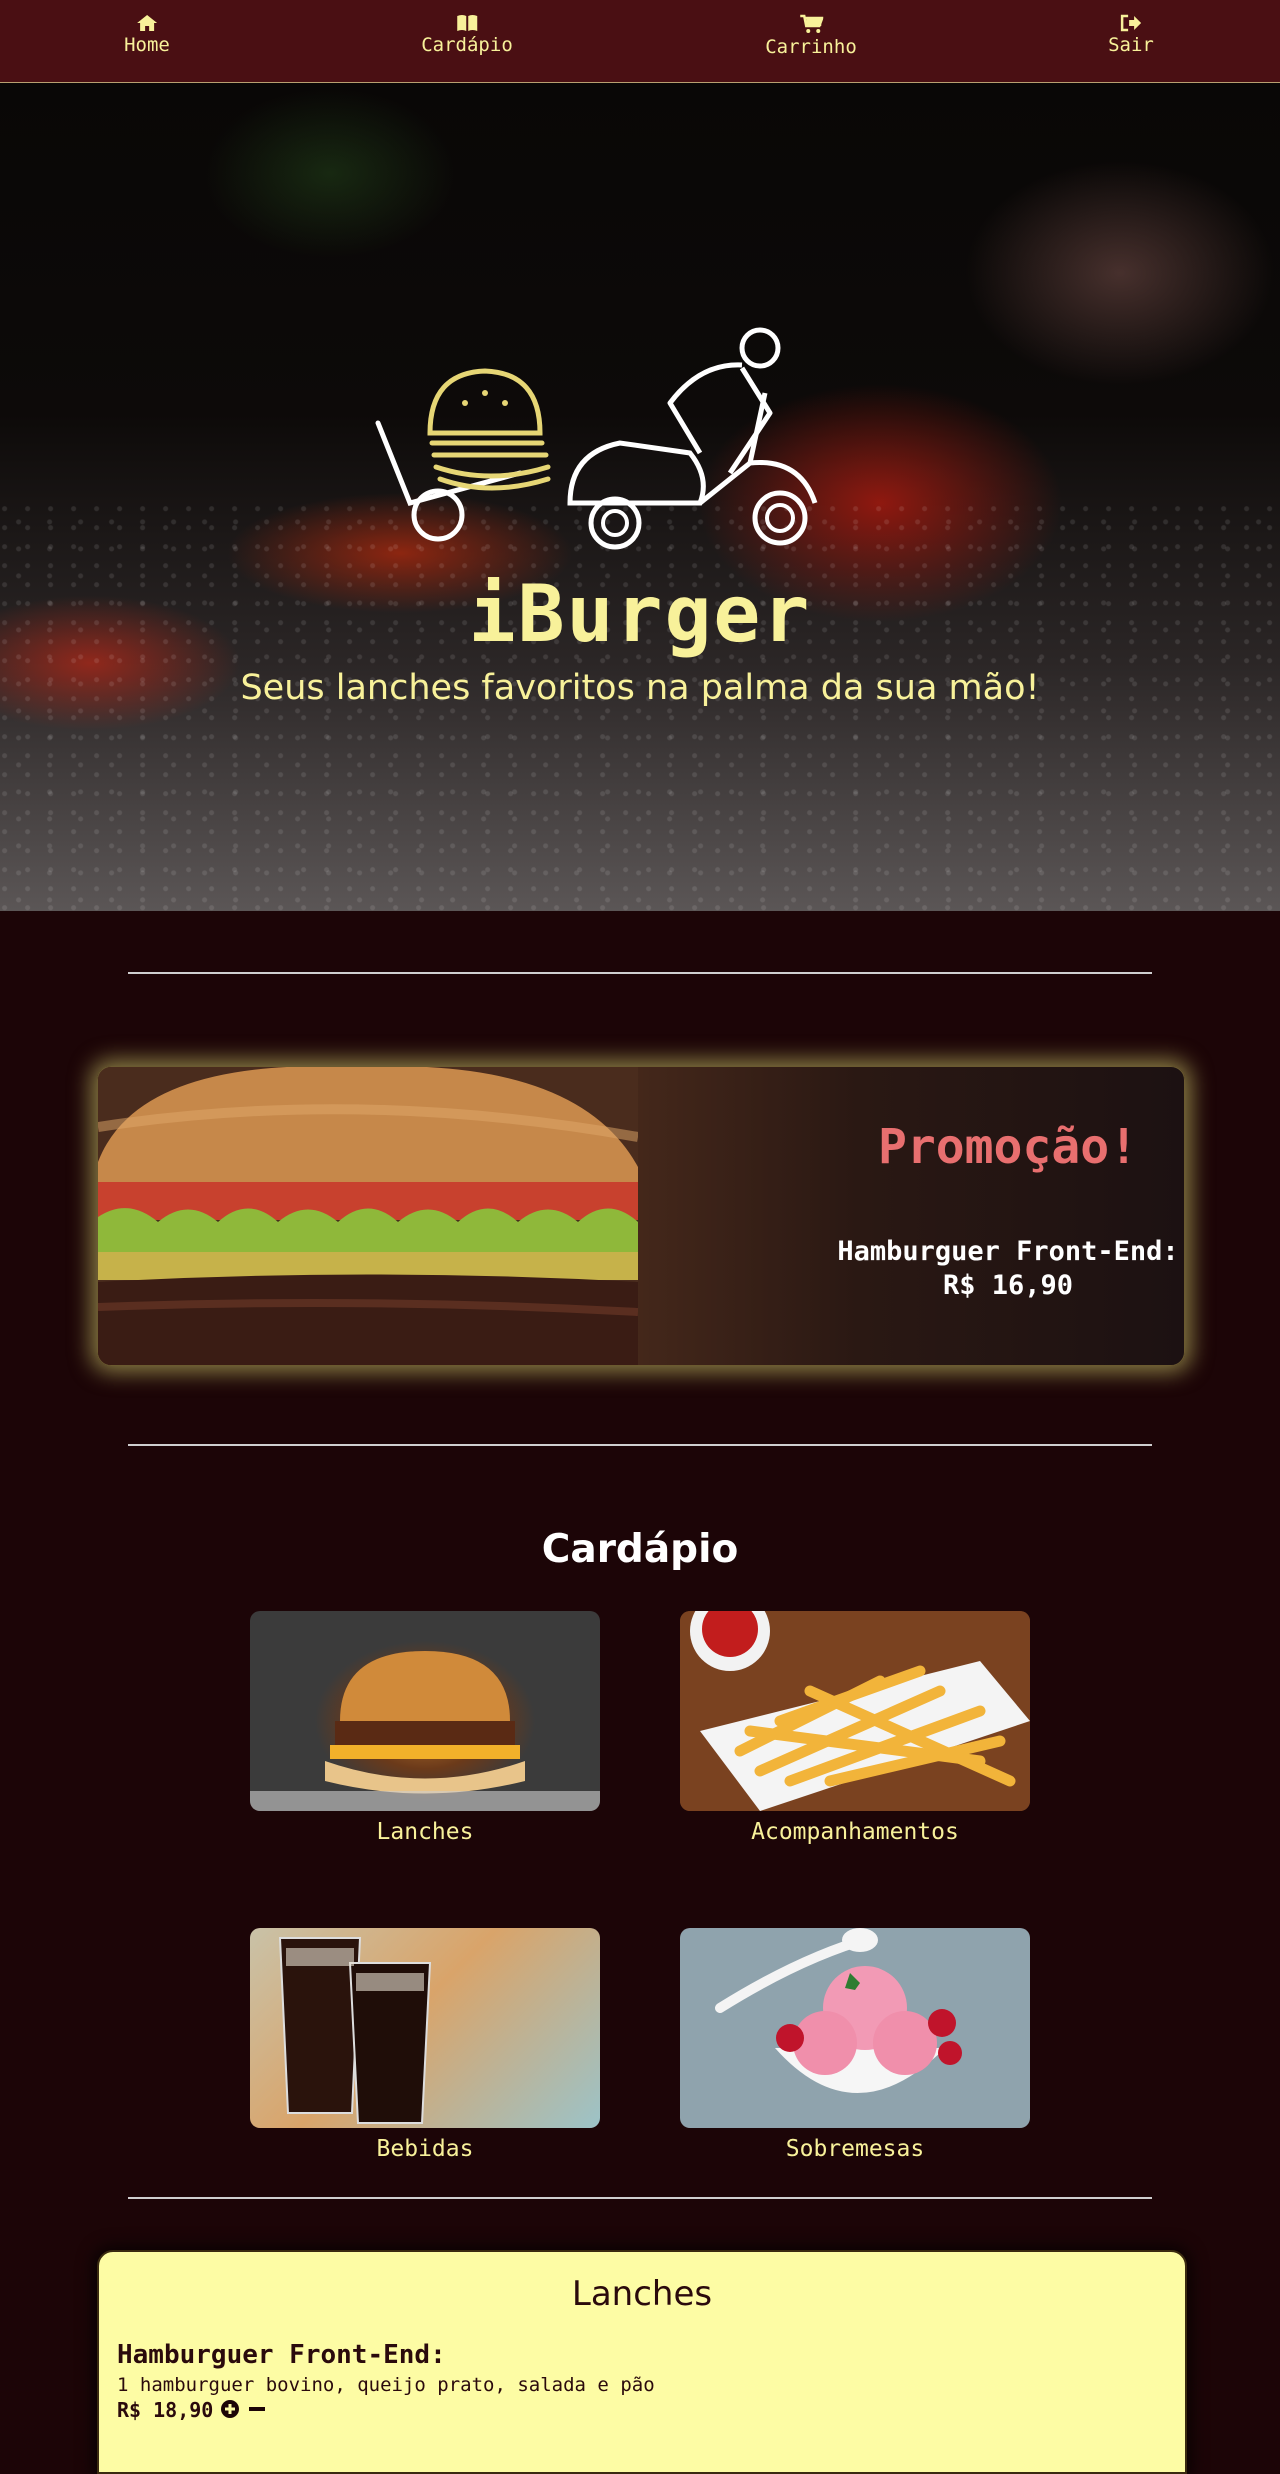 This screenshot has height=2474, width=1280. Describe the element at coordinates (1130, 23) in the screenshot. I see `sign-out-icon` at that location.